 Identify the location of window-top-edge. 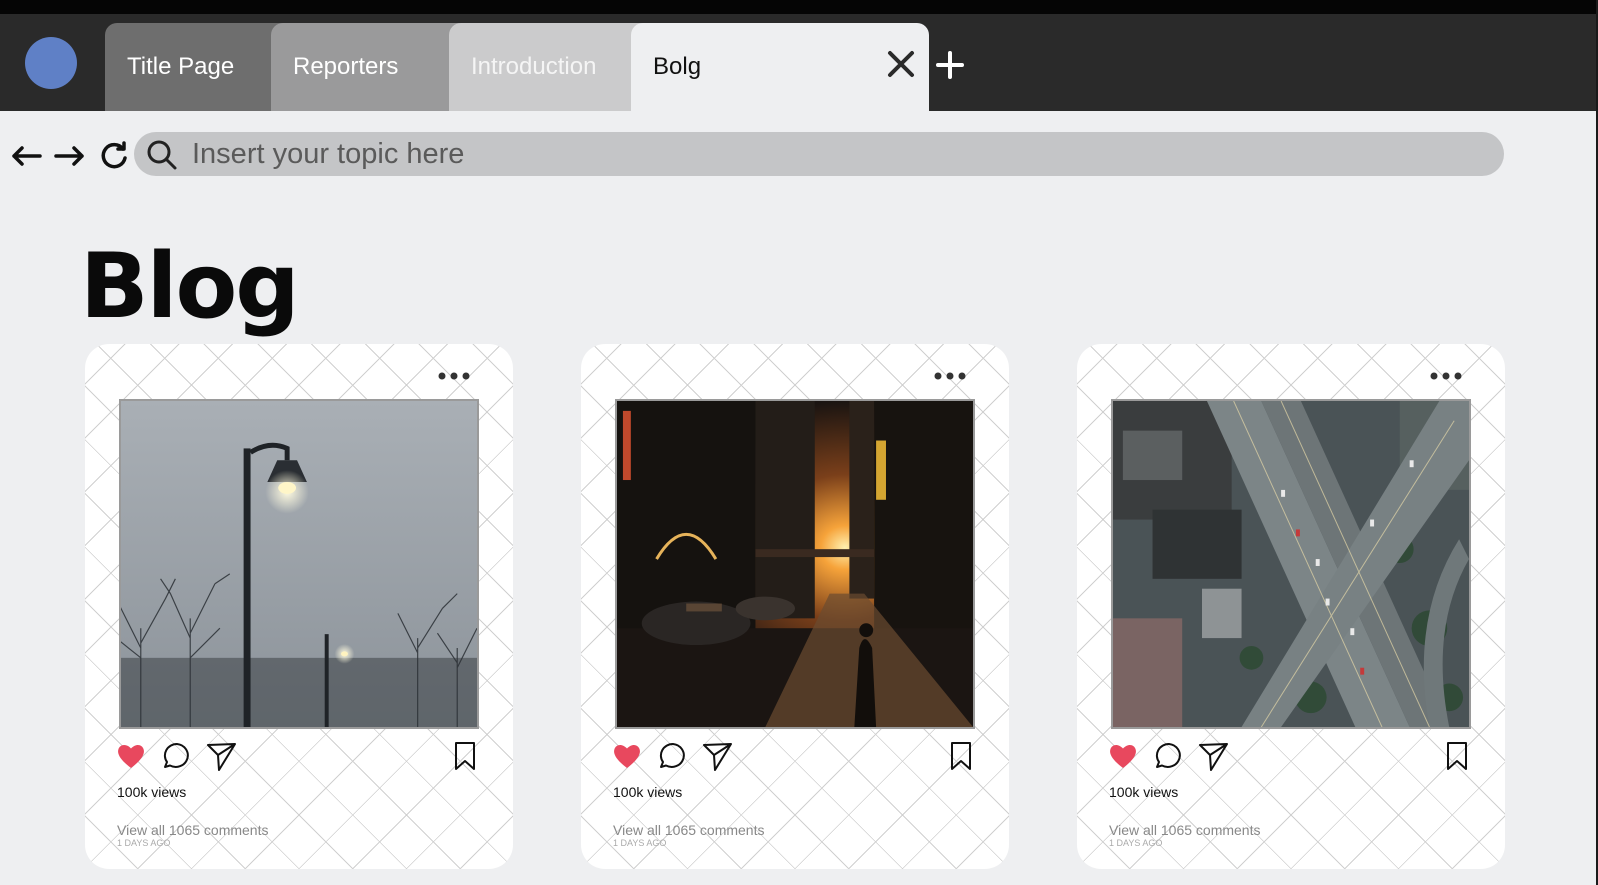
(799, 7).